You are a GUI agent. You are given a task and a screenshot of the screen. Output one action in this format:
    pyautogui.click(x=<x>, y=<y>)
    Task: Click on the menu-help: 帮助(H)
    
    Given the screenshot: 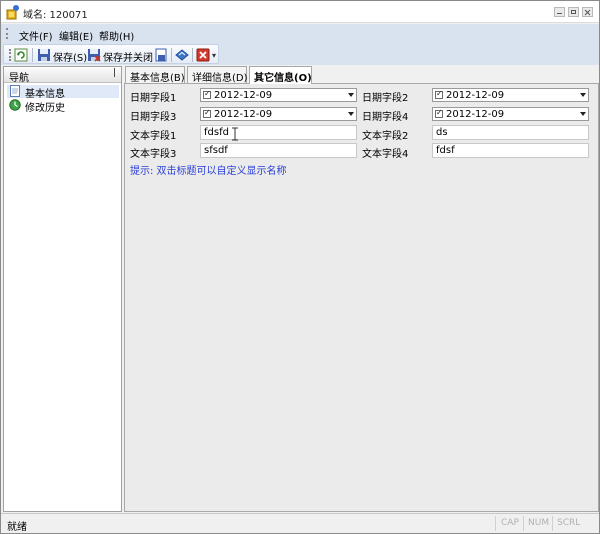 What is the action you would take?
    pyautogui.click(x=116, y=35)
    